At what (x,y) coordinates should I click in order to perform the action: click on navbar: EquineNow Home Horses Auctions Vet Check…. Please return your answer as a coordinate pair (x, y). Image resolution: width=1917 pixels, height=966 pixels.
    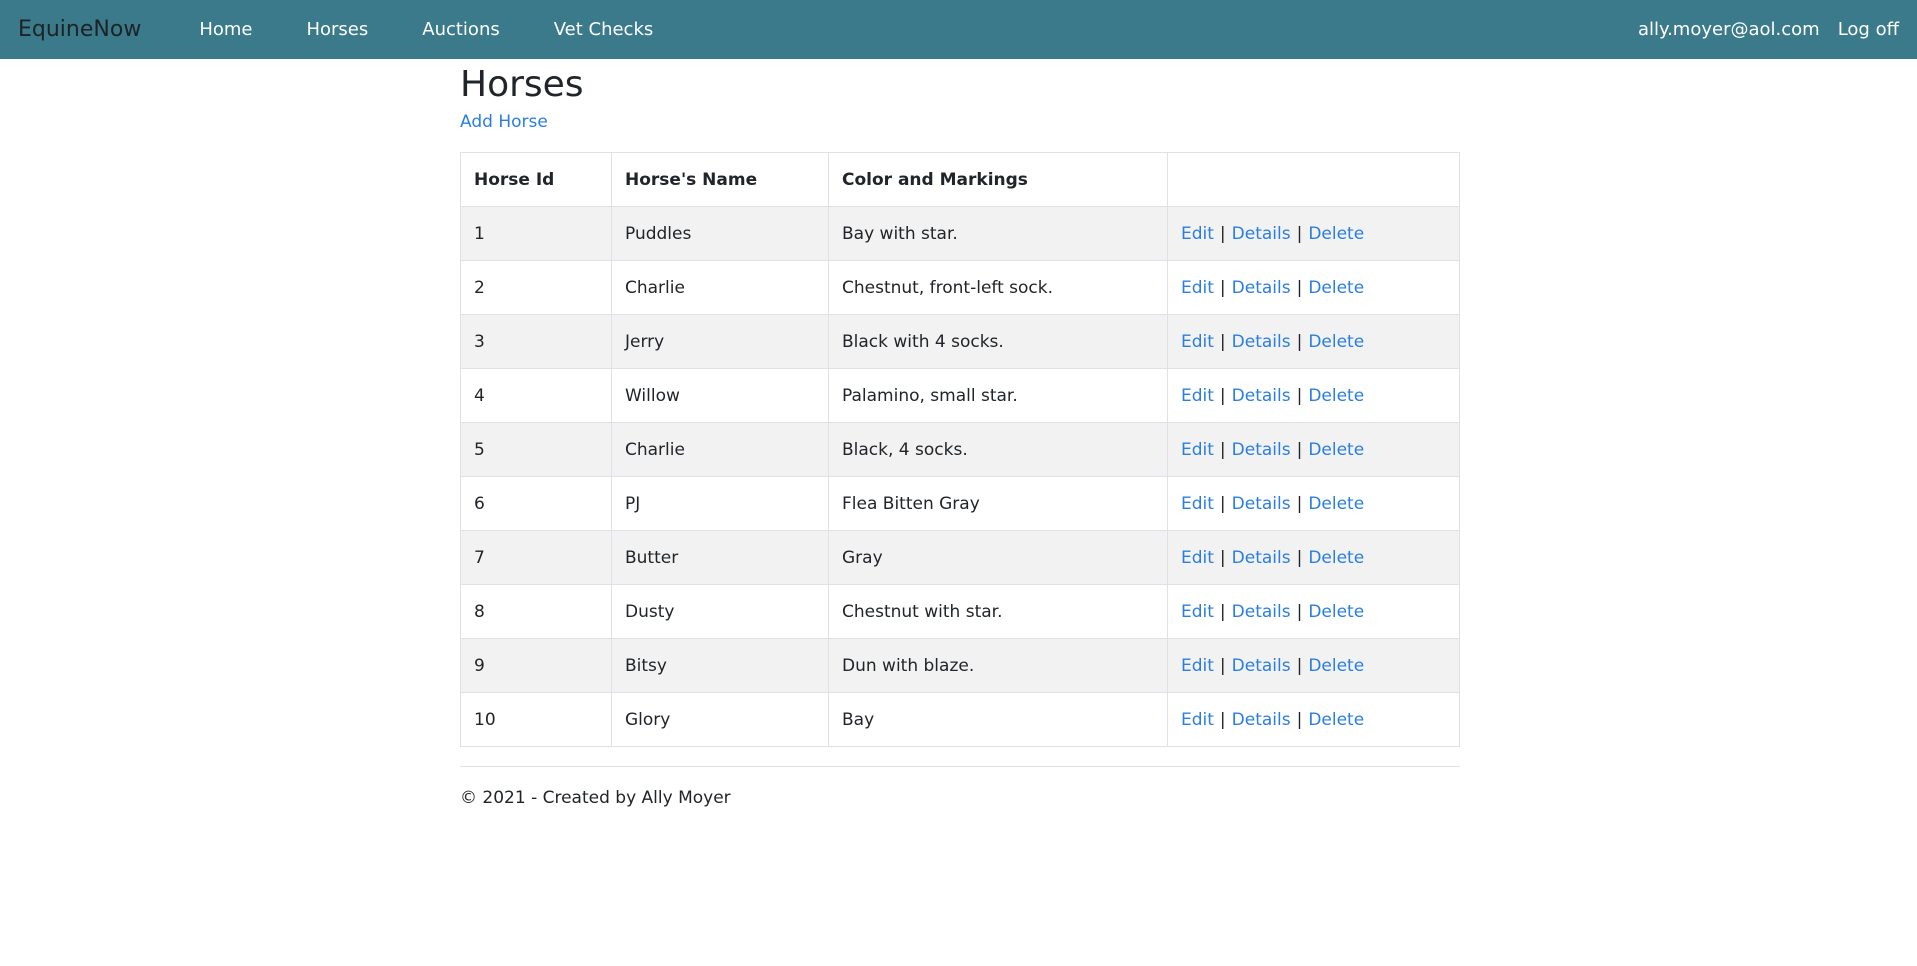
    Looking at the image, I should click on (958, 29).